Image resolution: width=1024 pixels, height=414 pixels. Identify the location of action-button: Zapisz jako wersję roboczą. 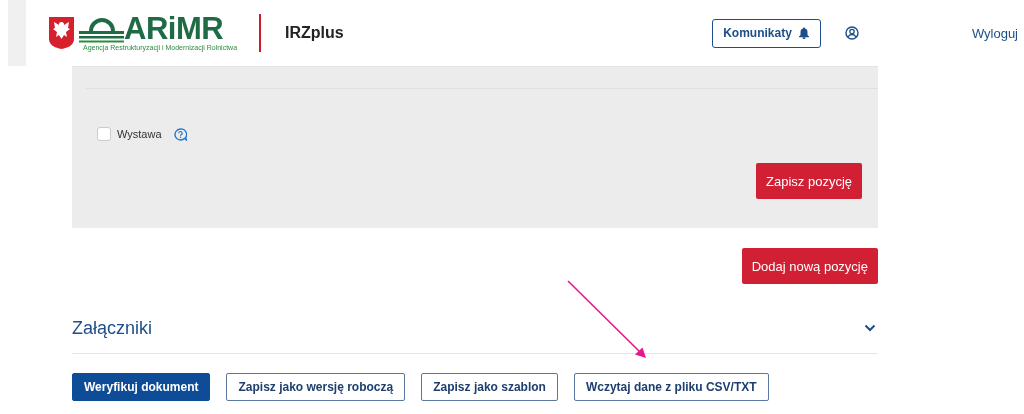
(316, 387).